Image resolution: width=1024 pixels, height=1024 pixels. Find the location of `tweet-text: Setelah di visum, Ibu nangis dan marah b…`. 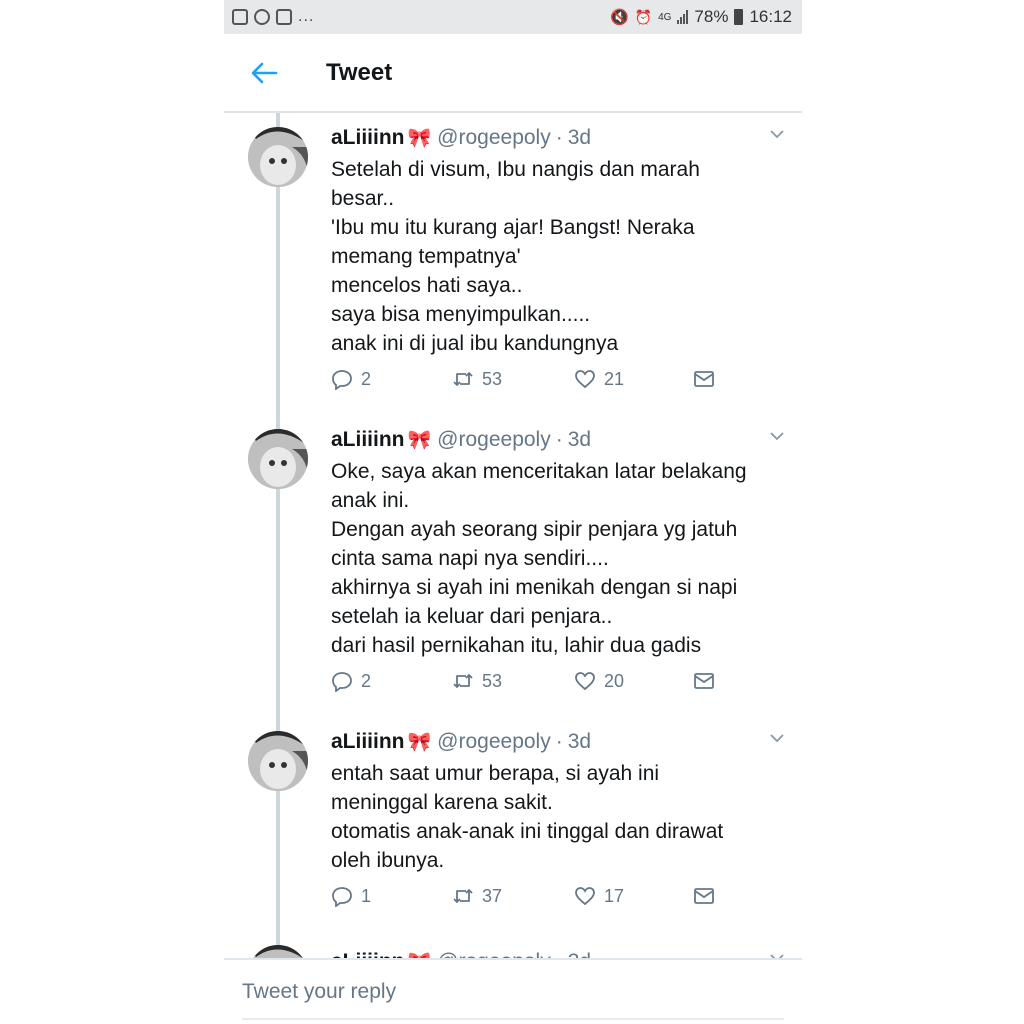

tweet-text: Setelah di visum, Ibu nangis dan marah b… is located at coordinates (556, 256).